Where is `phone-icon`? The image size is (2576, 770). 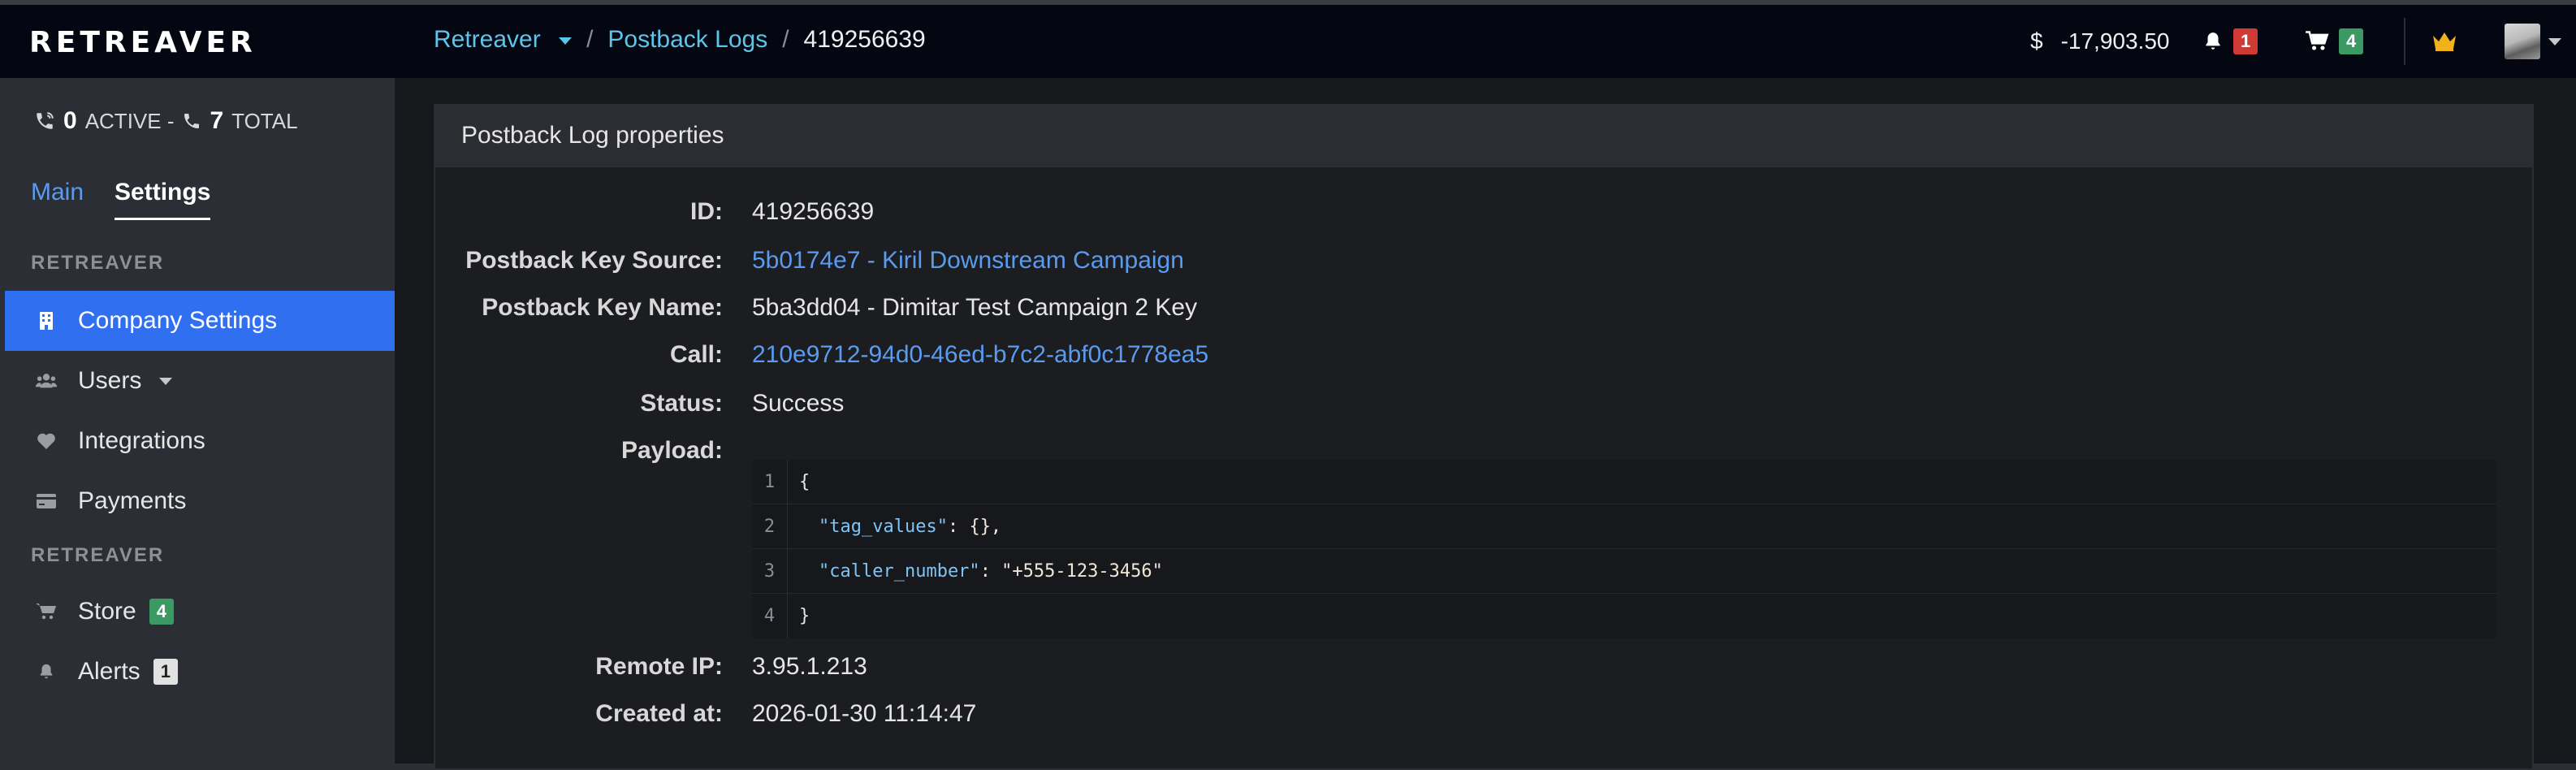
phone-icon is located at coordinates (192, 121).